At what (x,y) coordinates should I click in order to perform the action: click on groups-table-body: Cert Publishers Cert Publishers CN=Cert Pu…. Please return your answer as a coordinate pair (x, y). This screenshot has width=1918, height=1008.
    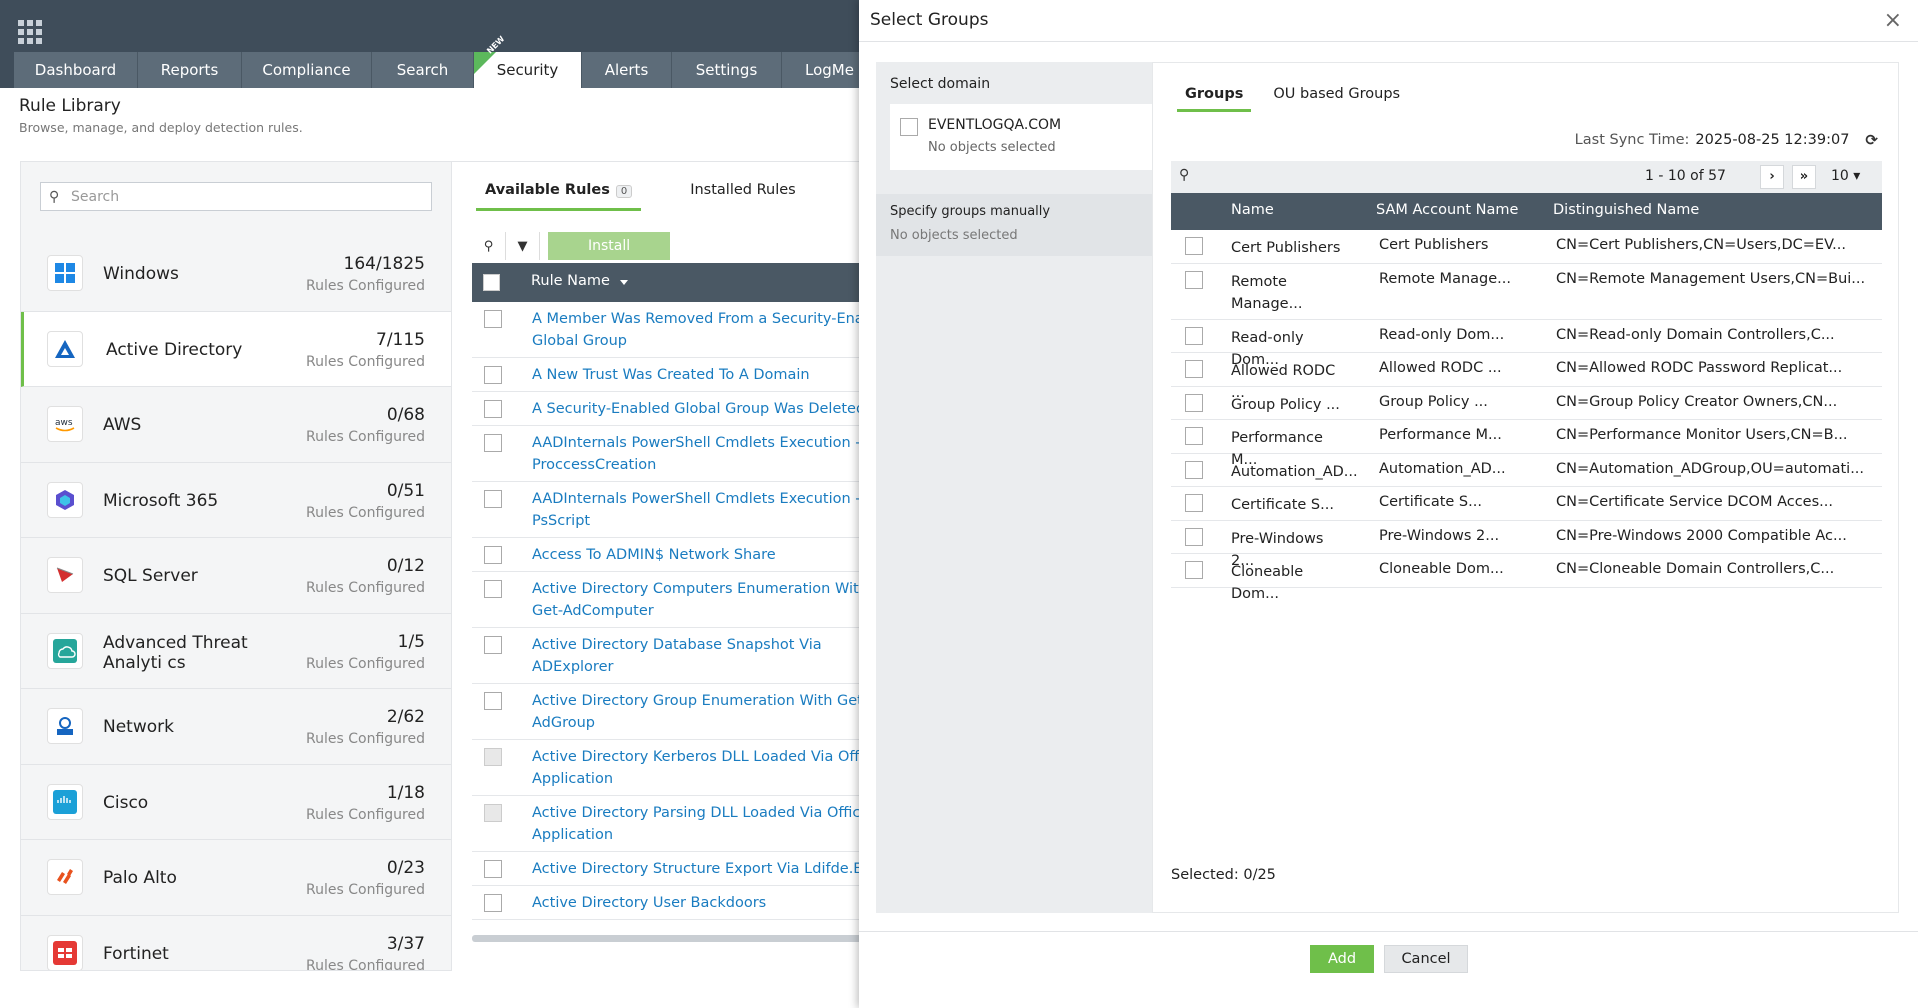
    Looking at the image, I should click on (1526, 416).